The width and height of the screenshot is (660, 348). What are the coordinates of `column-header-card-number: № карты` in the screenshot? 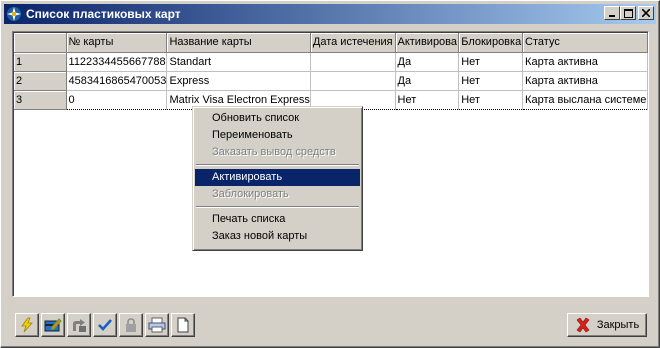 It's located at (117, 43).